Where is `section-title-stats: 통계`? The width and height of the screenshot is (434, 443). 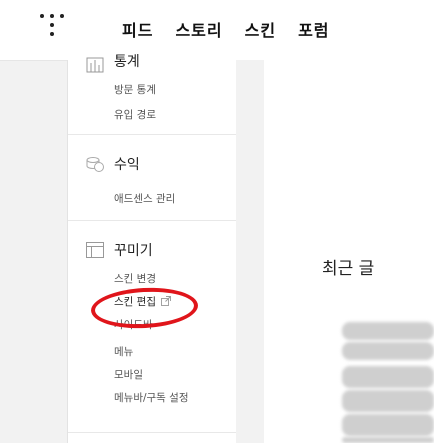
section-title-stats: 통계 is located at coordinates (127, 62).